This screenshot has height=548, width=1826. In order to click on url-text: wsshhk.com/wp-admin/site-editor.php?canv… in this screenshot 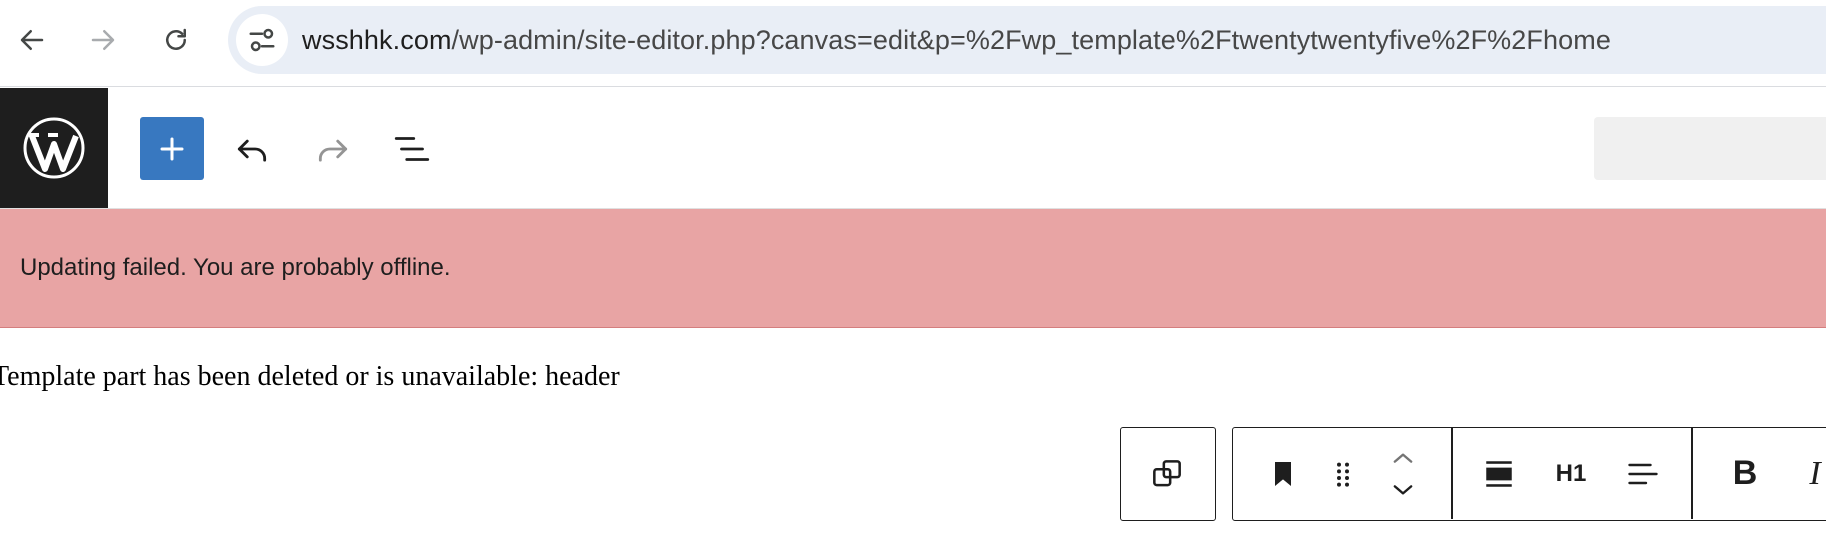, I will do `click(956, 40)`.